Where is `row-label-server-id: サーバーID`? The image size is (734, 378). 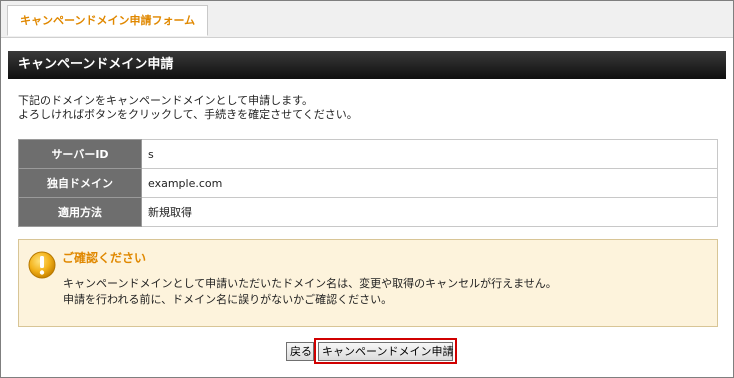 row-label-server-id: サーバーID is located at coordinates (80, 154).